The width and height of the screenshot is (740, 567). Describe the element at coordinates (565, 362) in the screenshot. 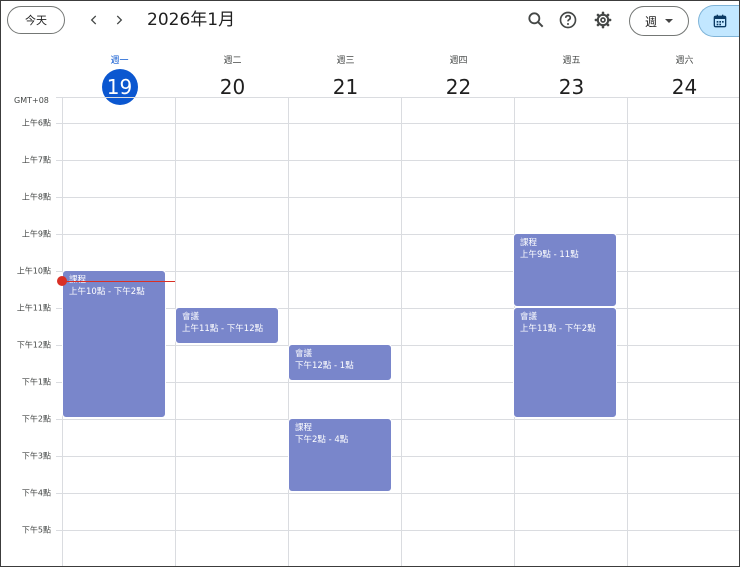

I see `event-card: 會議 上午11點 - 下午2點` at that location.